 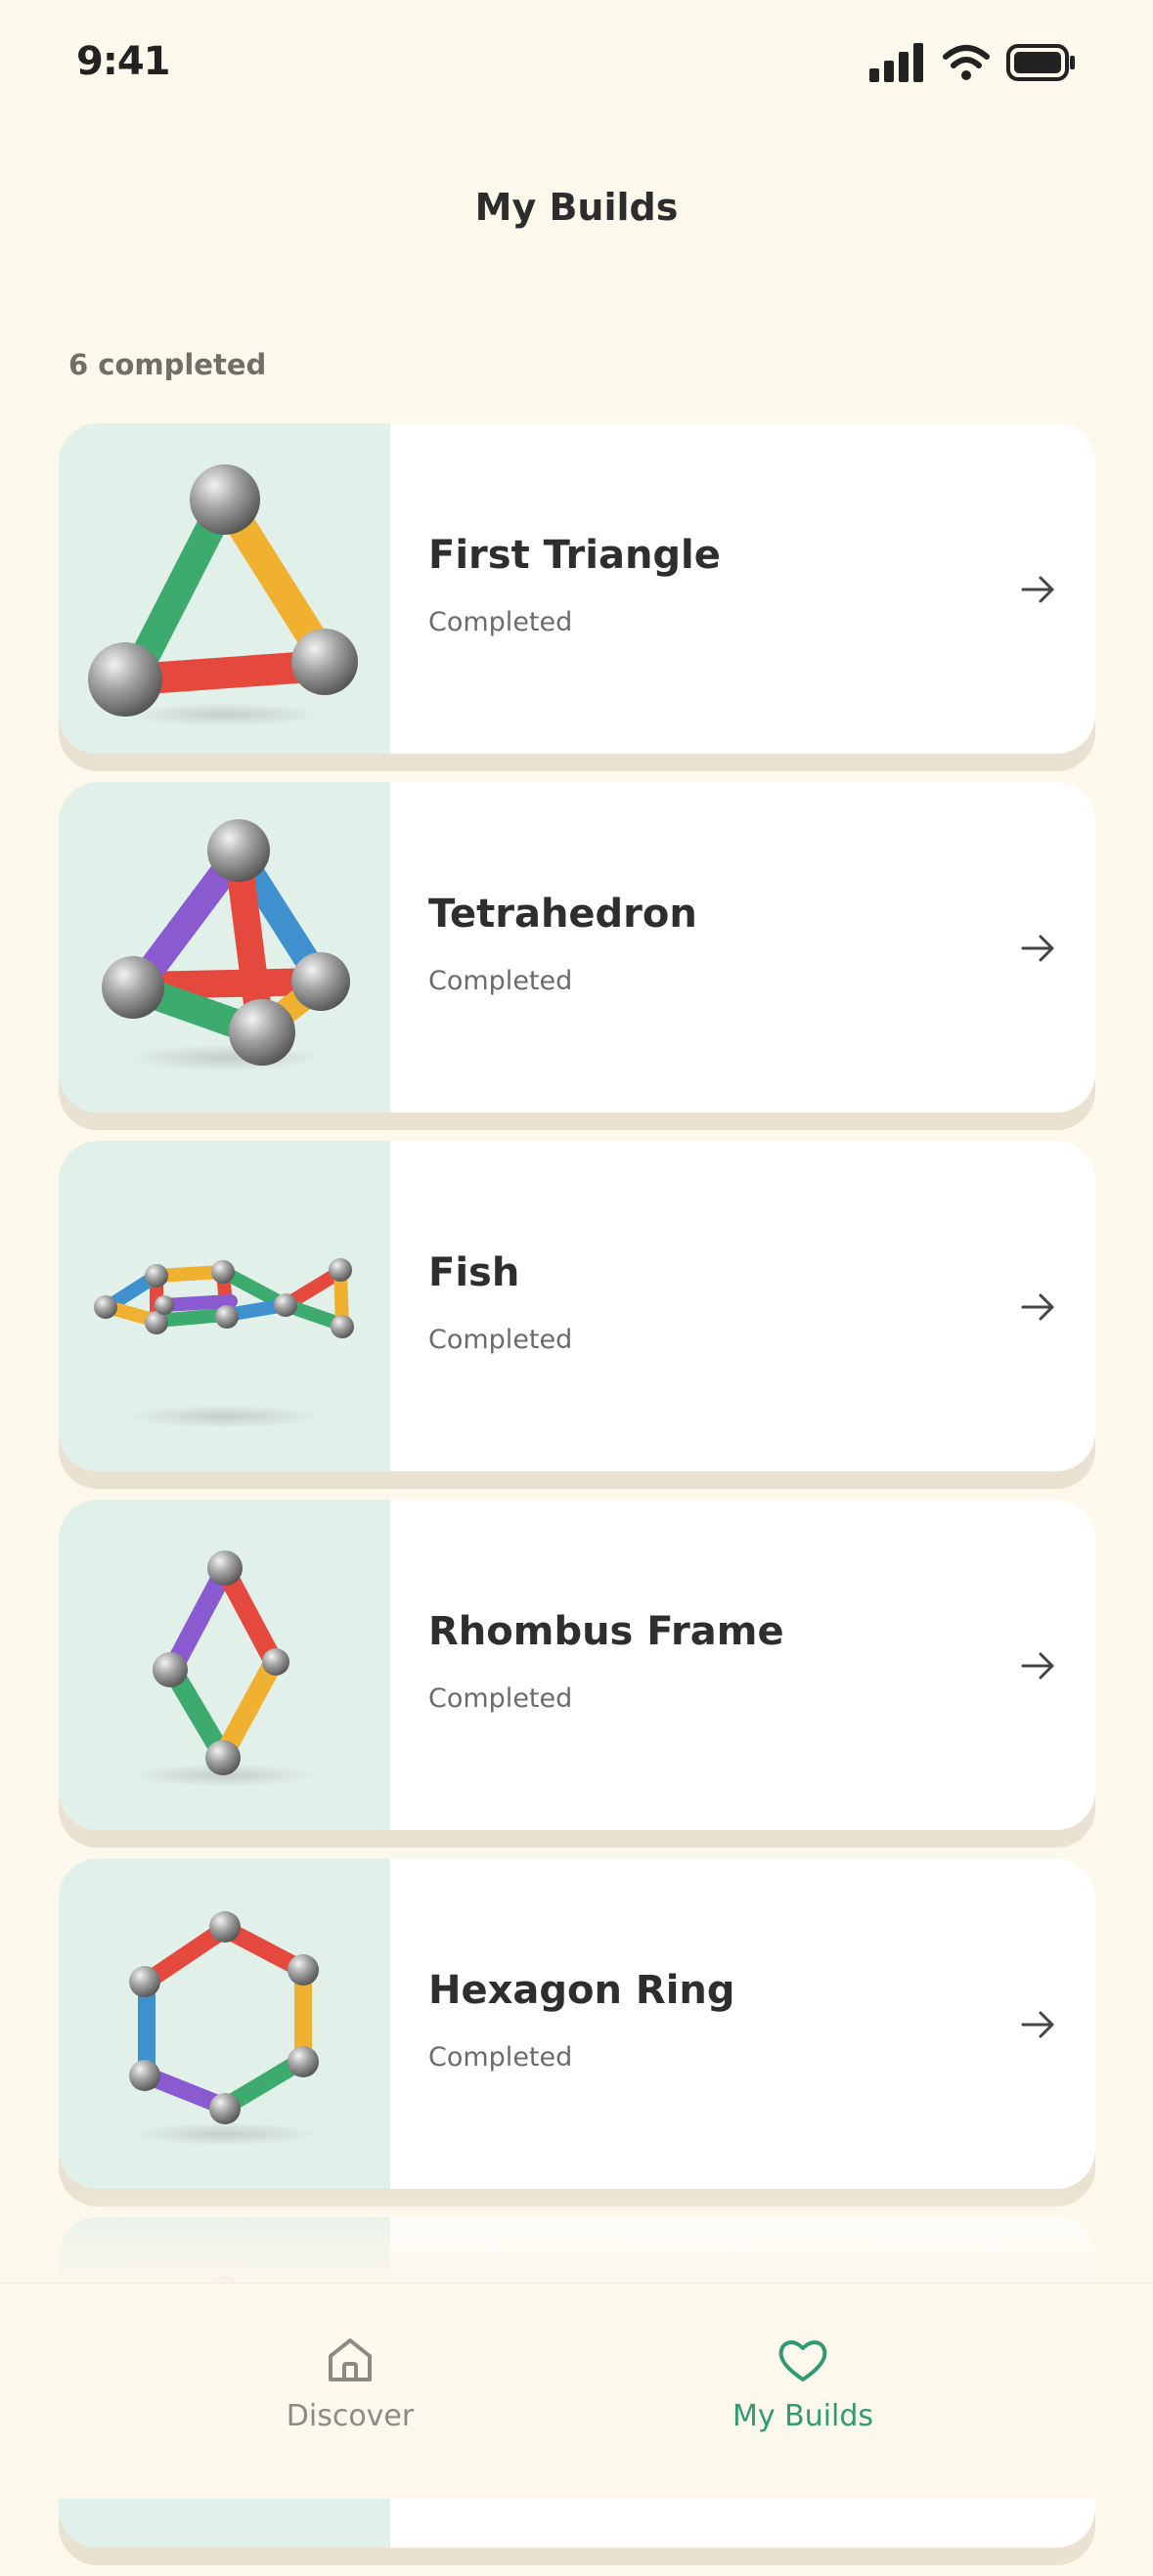 What do you see at coordinates (577, 947) in the screenshot?
I see `build-card-tetrahedron: Tetrahedron Completed` at bounding box center [577, 947].